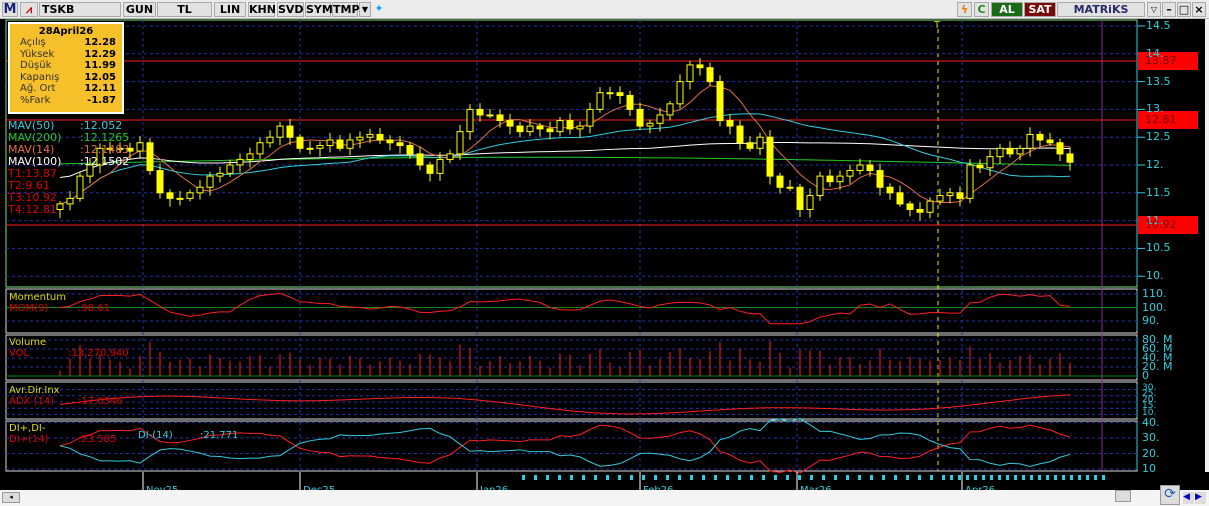 The height and width of the screenshot is (506, 1209). I want to click on price-tick-label: 13.5, so click(1158, 81).